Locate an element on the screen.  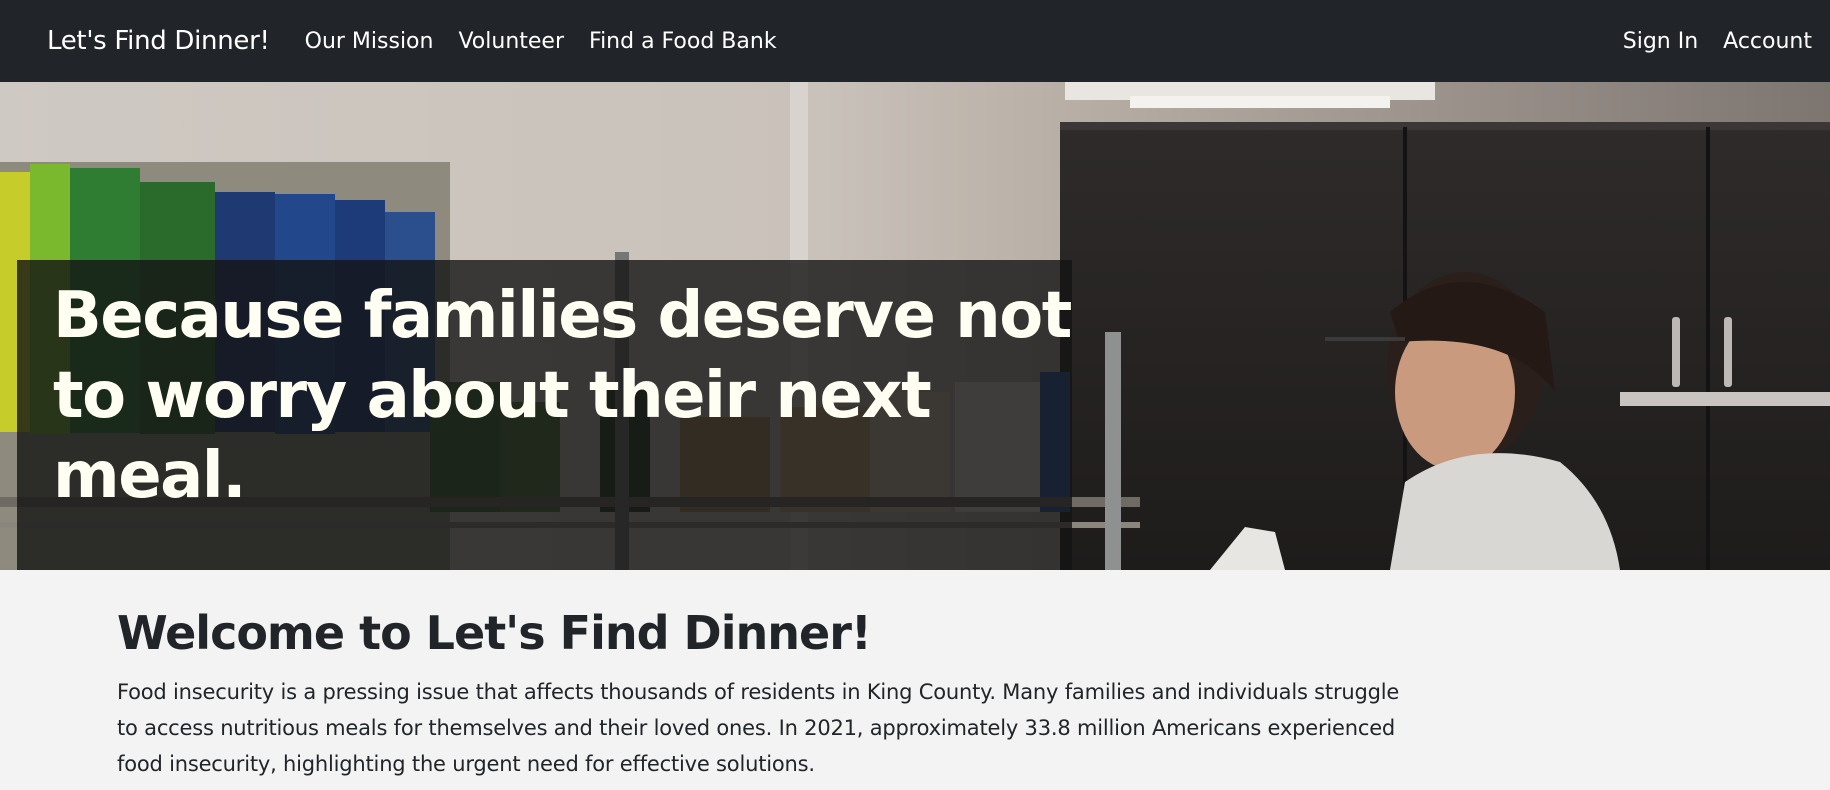
nav-link-sign-in: Sign In is located at coordinates (1660, 41).